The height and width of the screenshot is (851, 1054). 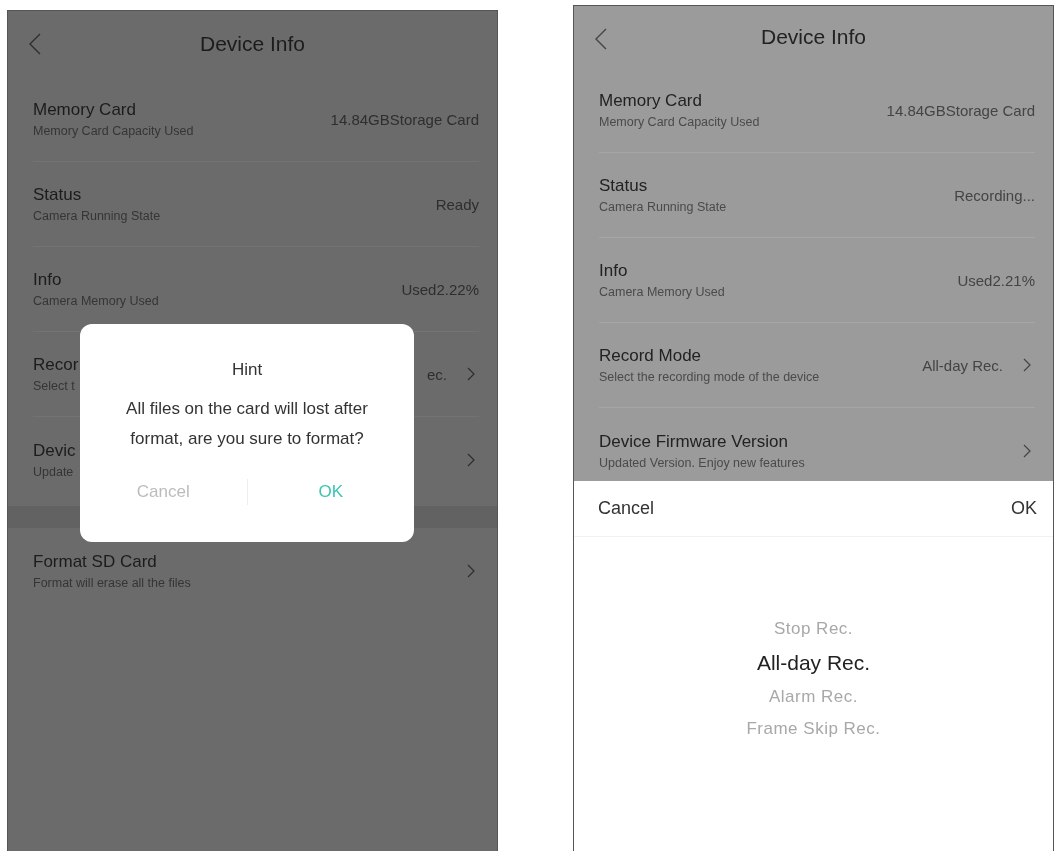 What do you see at coordinates (247, 370) in the screenshot?
I see `dialog-title: Hint` at bounding box center [247, 370].